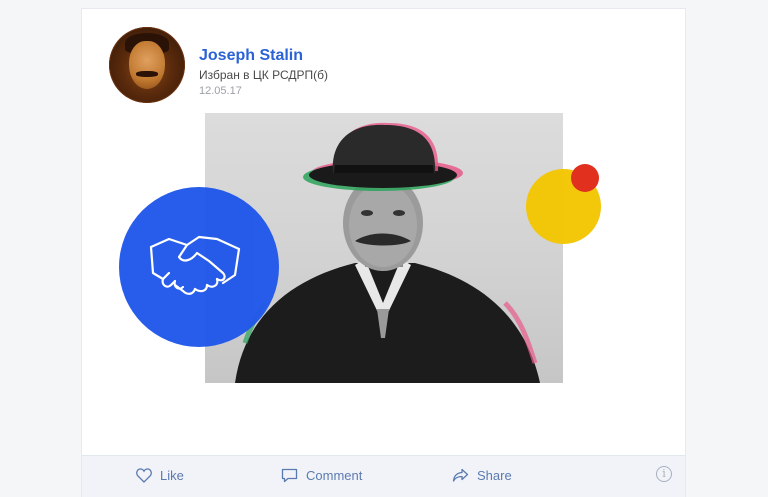 The width and height of the screenshot is (768, 497). I want to click on like-button: Like, so click(160, 475).